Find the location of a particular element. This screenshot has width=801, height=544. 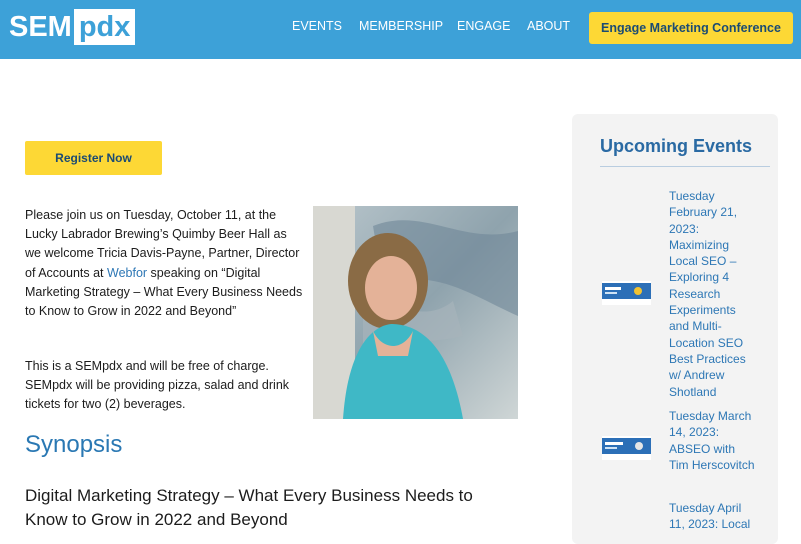

webfor-link: Webfor is located at coordinates (127, 273).